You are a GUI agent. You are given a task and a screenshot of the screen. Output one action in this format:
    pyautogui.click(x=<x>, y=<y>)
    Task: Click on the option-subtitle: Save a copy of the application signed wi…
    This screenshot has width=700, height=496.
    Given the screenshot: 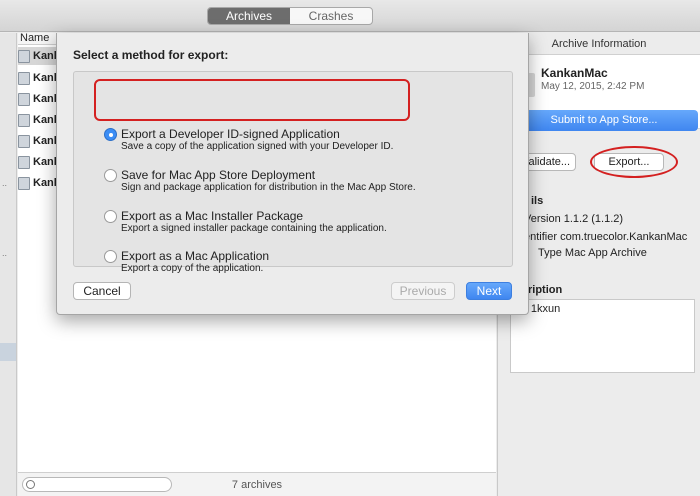 What is the action you would take?
    pyautogui.click(x=257, y=146)
    